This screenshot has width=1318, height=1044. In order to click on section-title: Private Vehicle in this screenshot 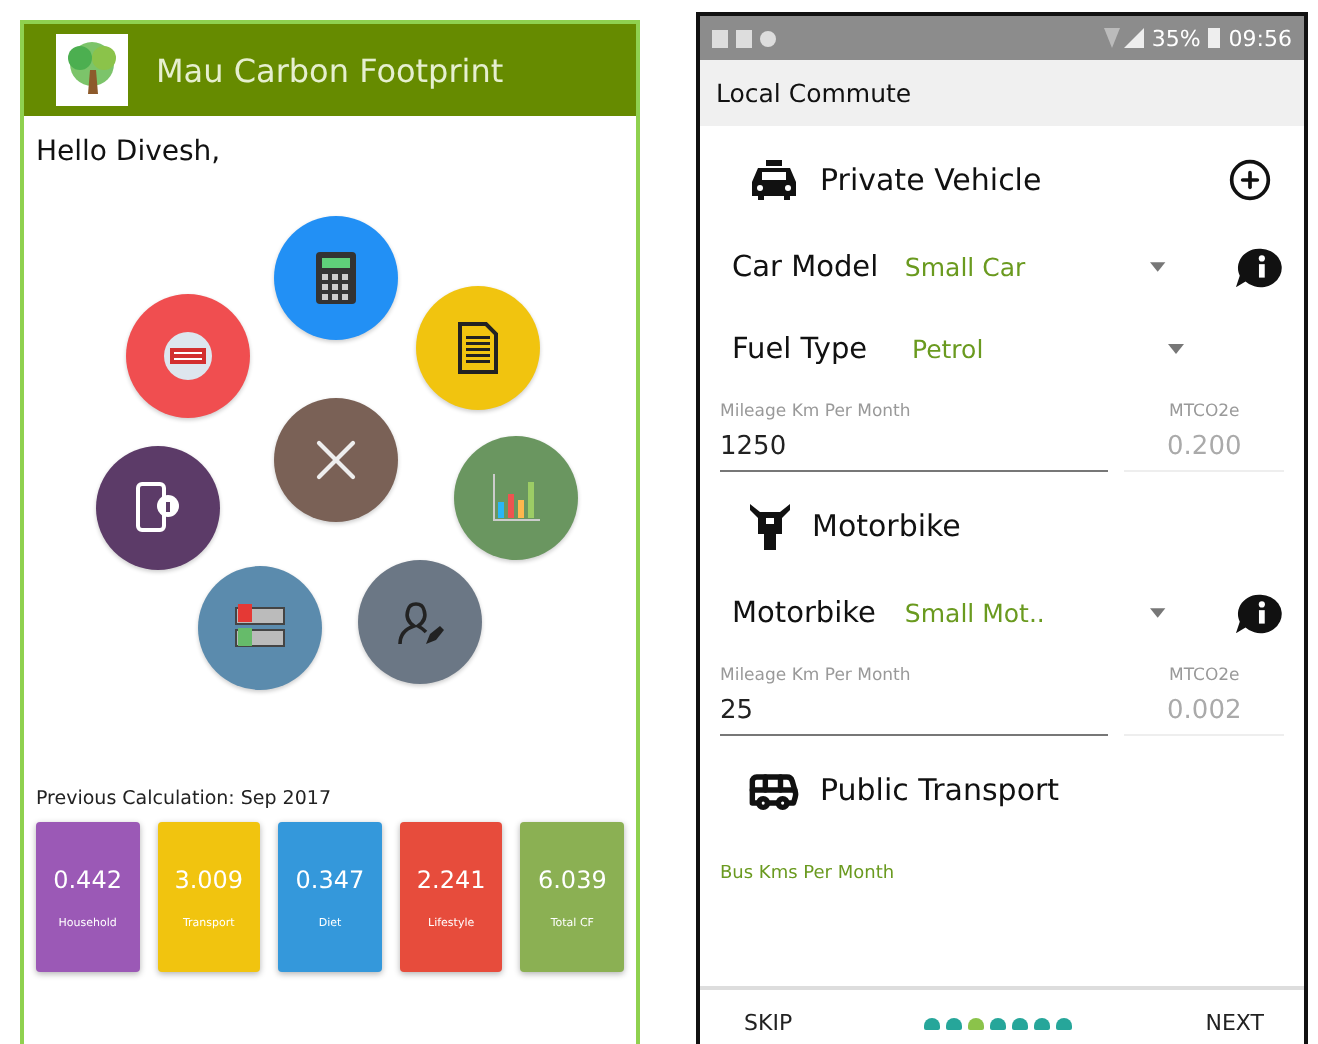, I will do `click(932, 180)`.